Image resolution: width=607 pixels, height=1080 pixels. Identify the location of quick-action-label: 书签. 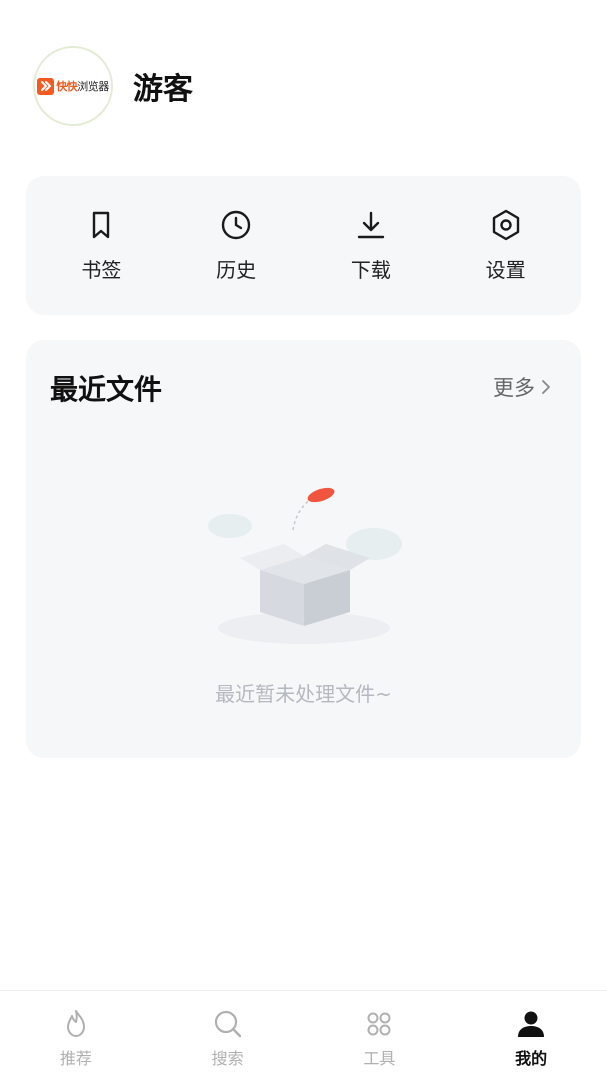
(101, 270).